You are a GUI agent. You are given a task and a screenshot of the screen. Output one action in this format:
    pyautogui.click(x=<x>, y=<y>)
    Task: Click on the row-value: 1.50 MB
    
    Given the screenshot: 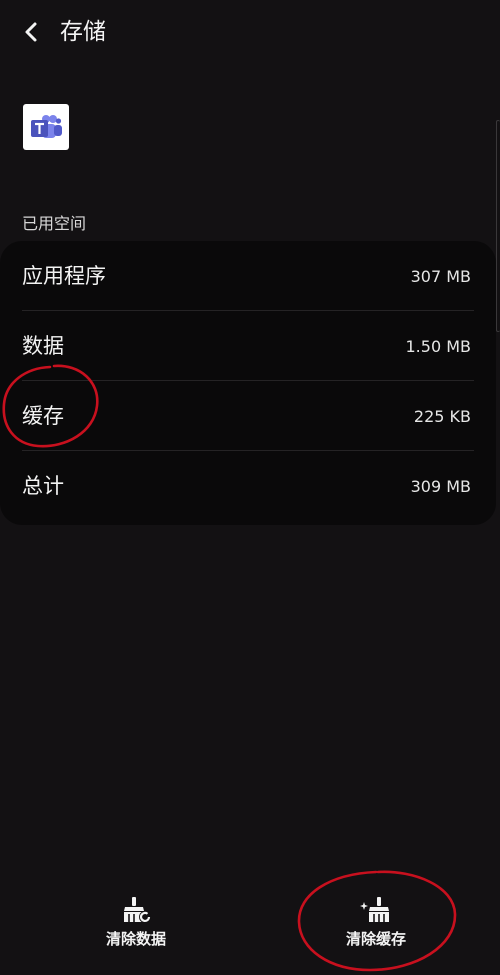 What is the action you would take?
    pyautogui.click(x=438, y=346)
    